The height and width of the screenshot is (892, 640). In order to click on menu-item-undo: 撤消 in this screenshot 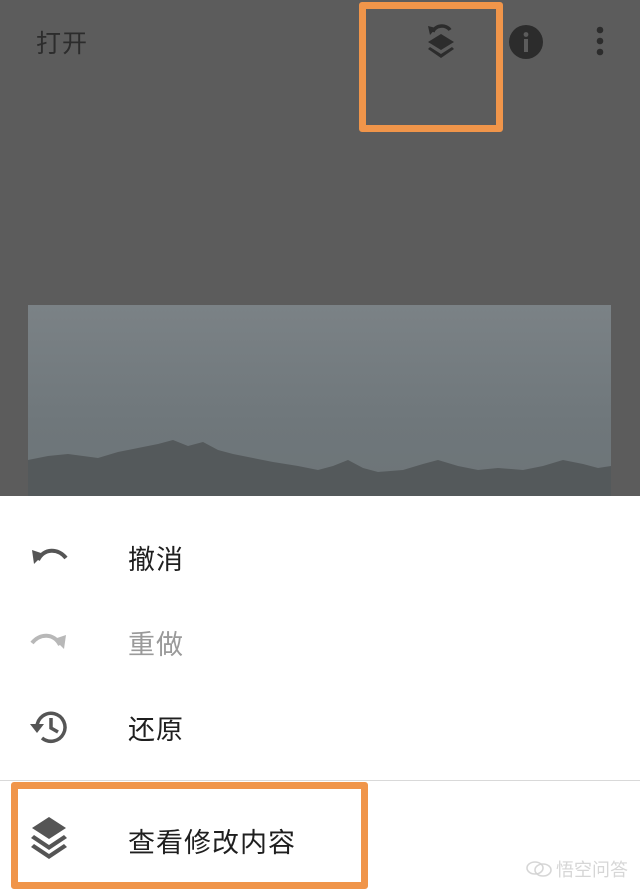, I will do `click(320, 556)`.